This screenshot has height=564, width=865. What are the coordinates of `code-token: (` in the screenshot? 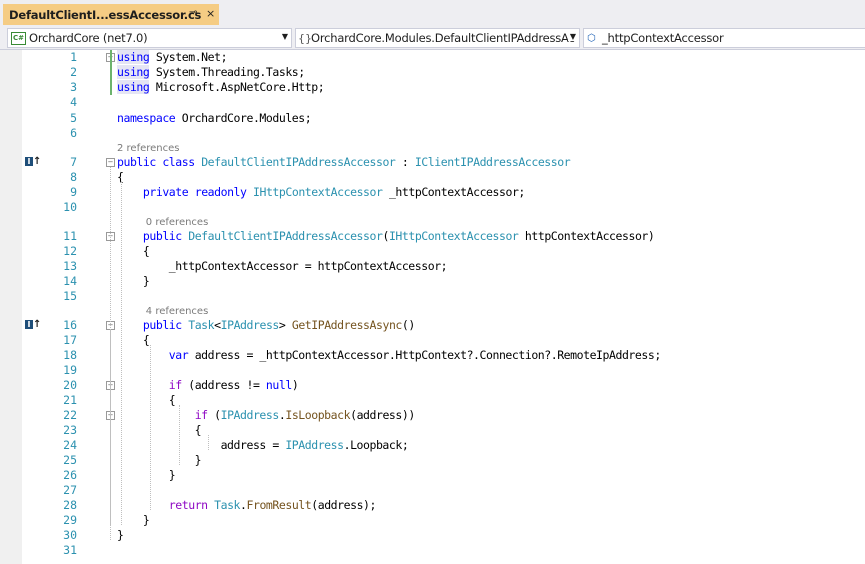 It's located at (214, 415).